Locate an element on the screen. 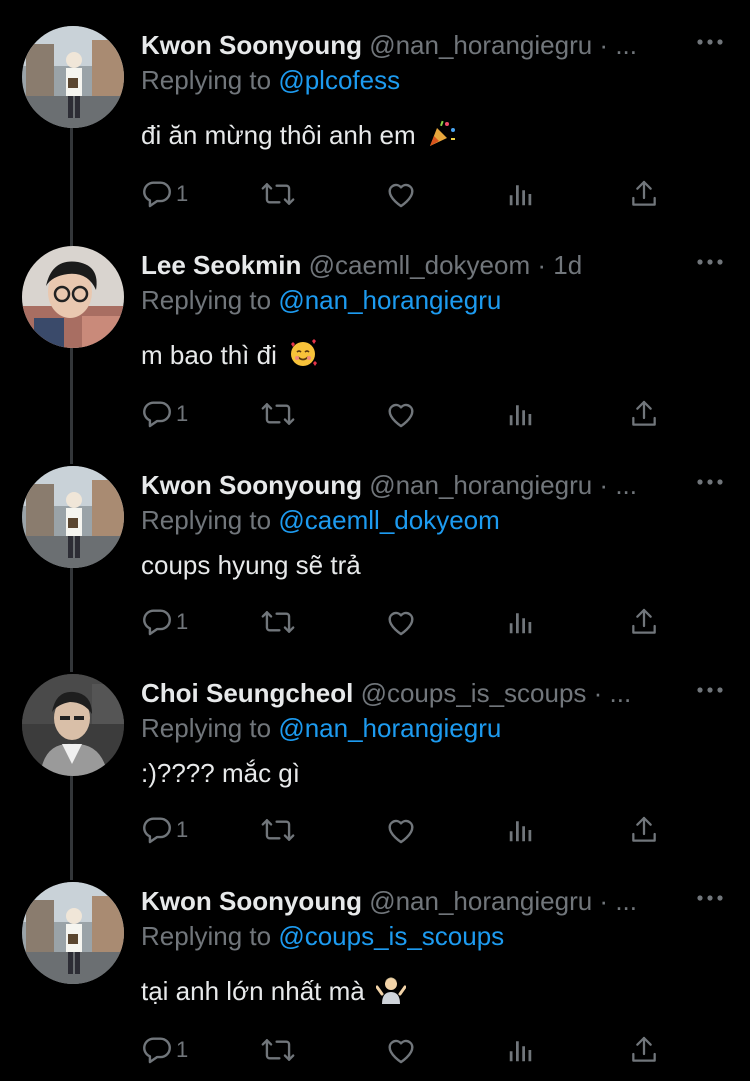 This screenshot has height=1081, width=750. tweet-text: :)???? mắc gì is located at coordinates (220, 773).